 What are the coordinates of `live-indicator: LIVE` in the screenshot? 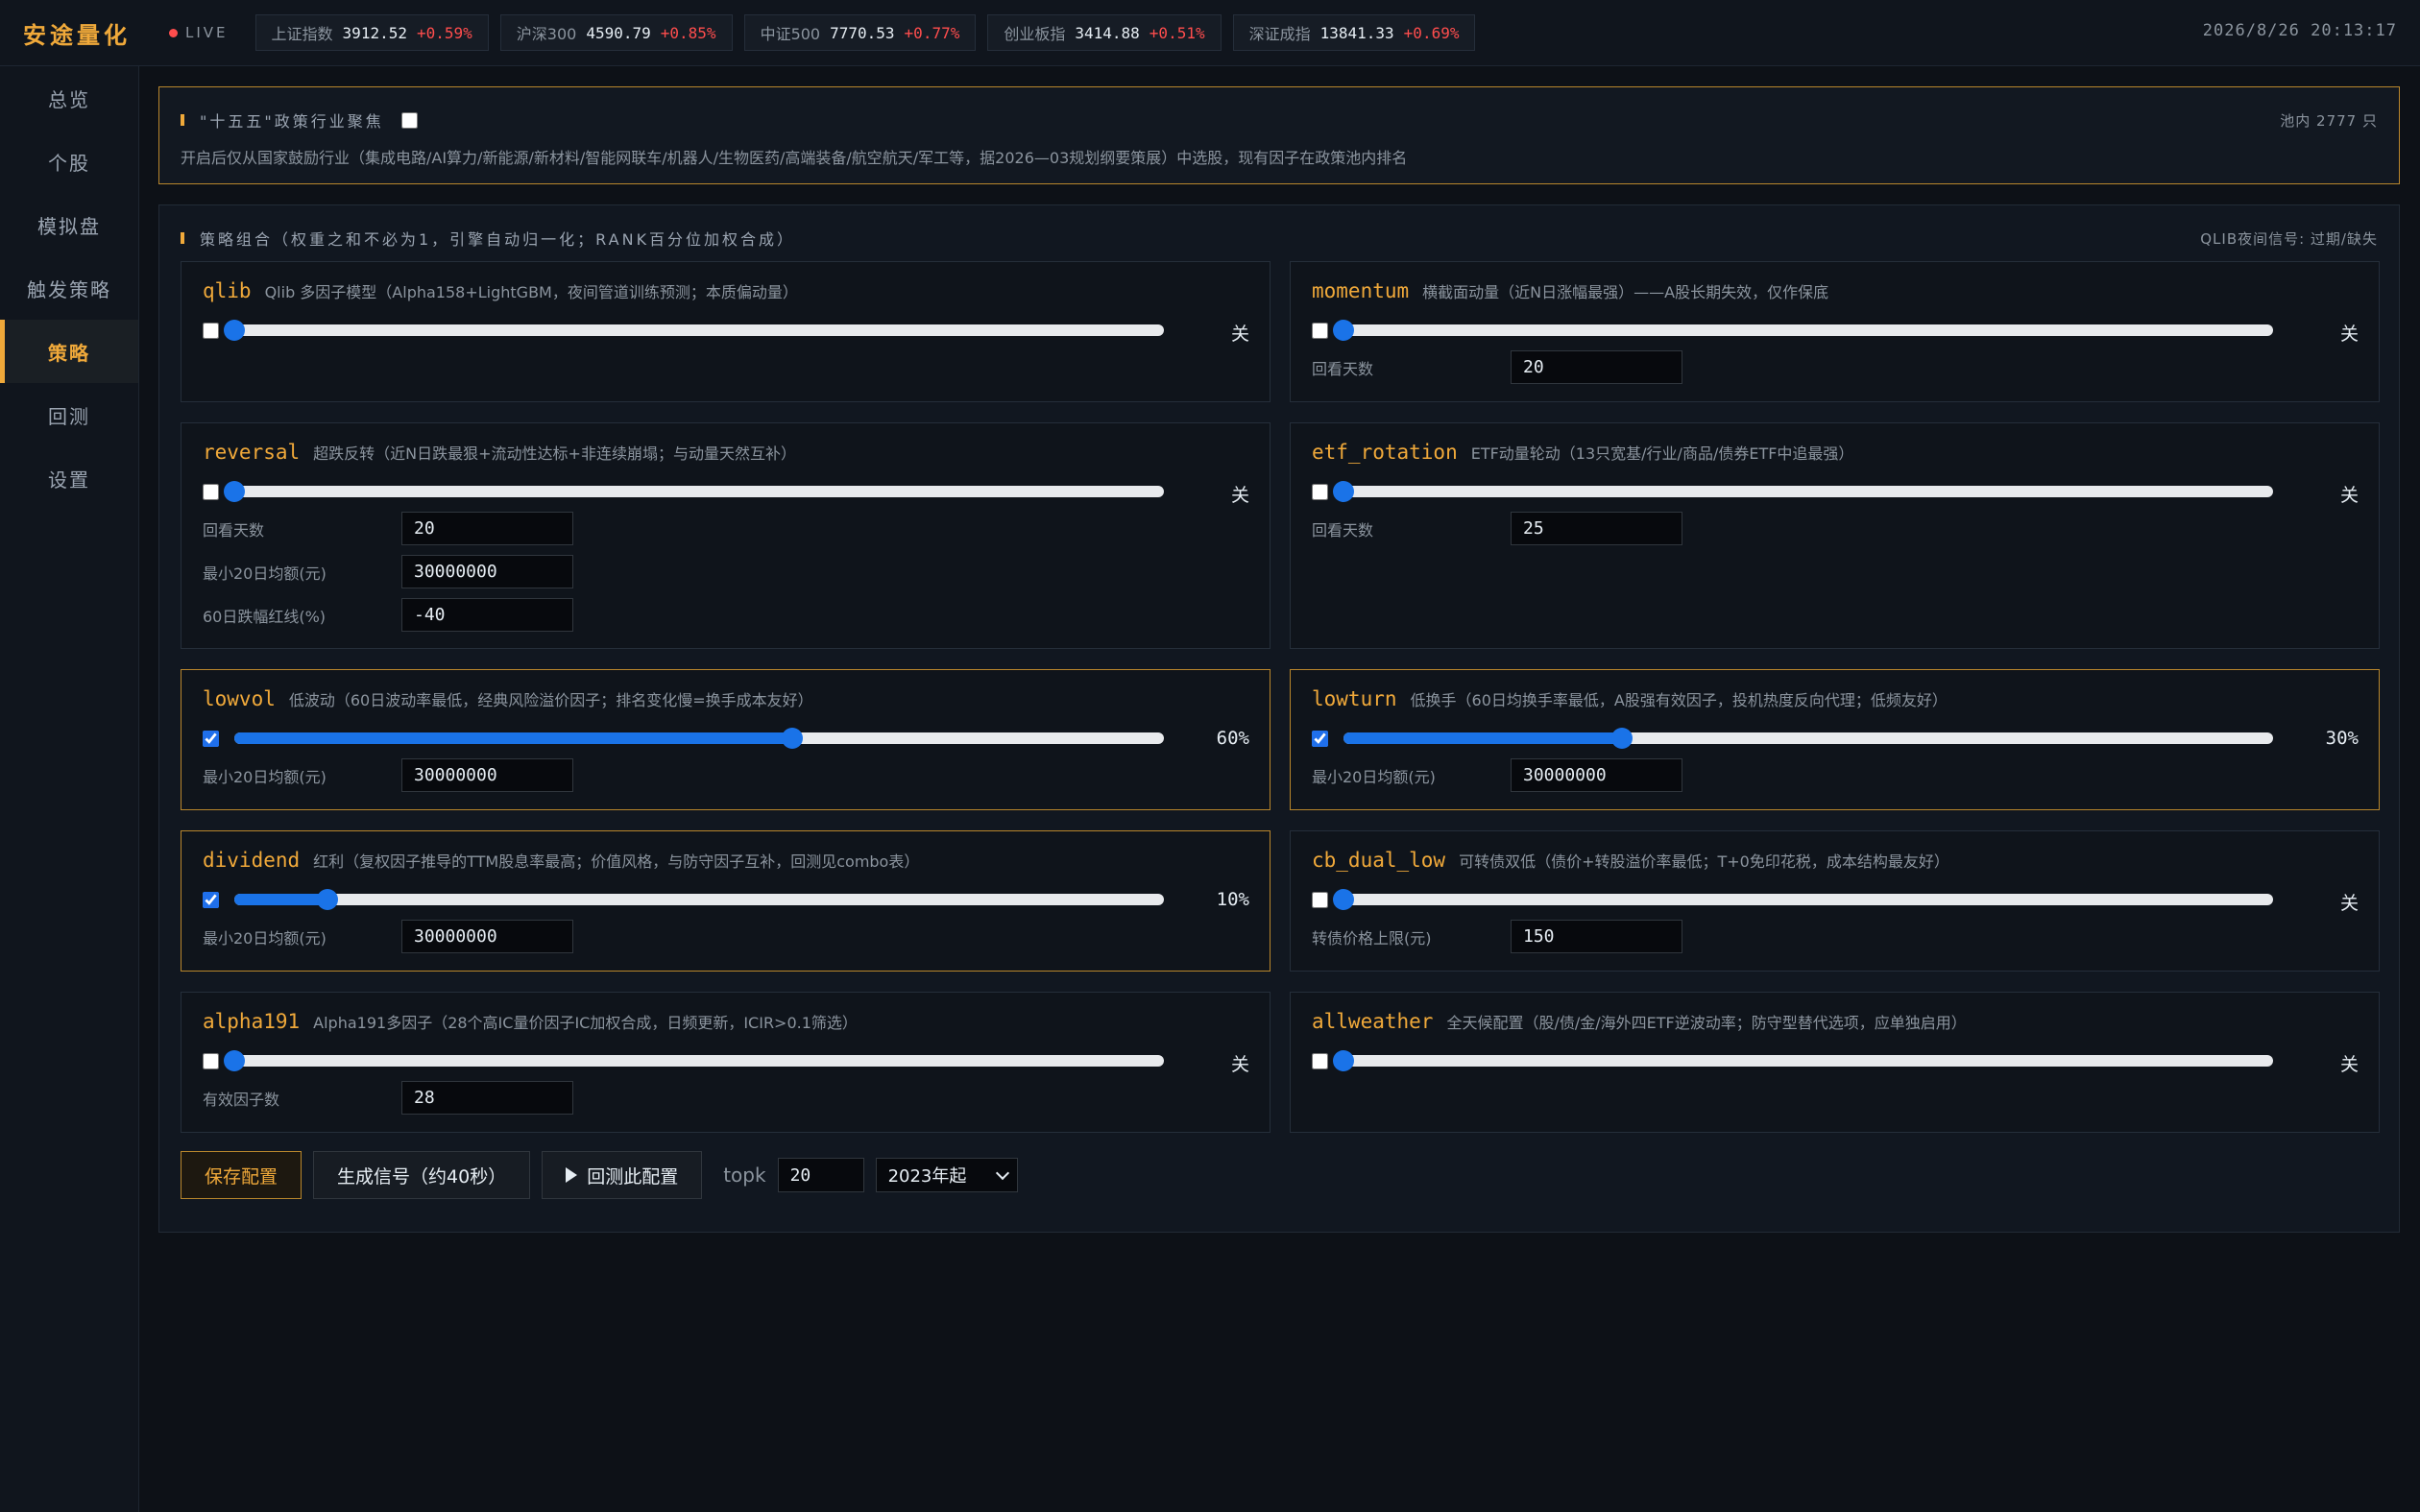 It's located at (199, 32).